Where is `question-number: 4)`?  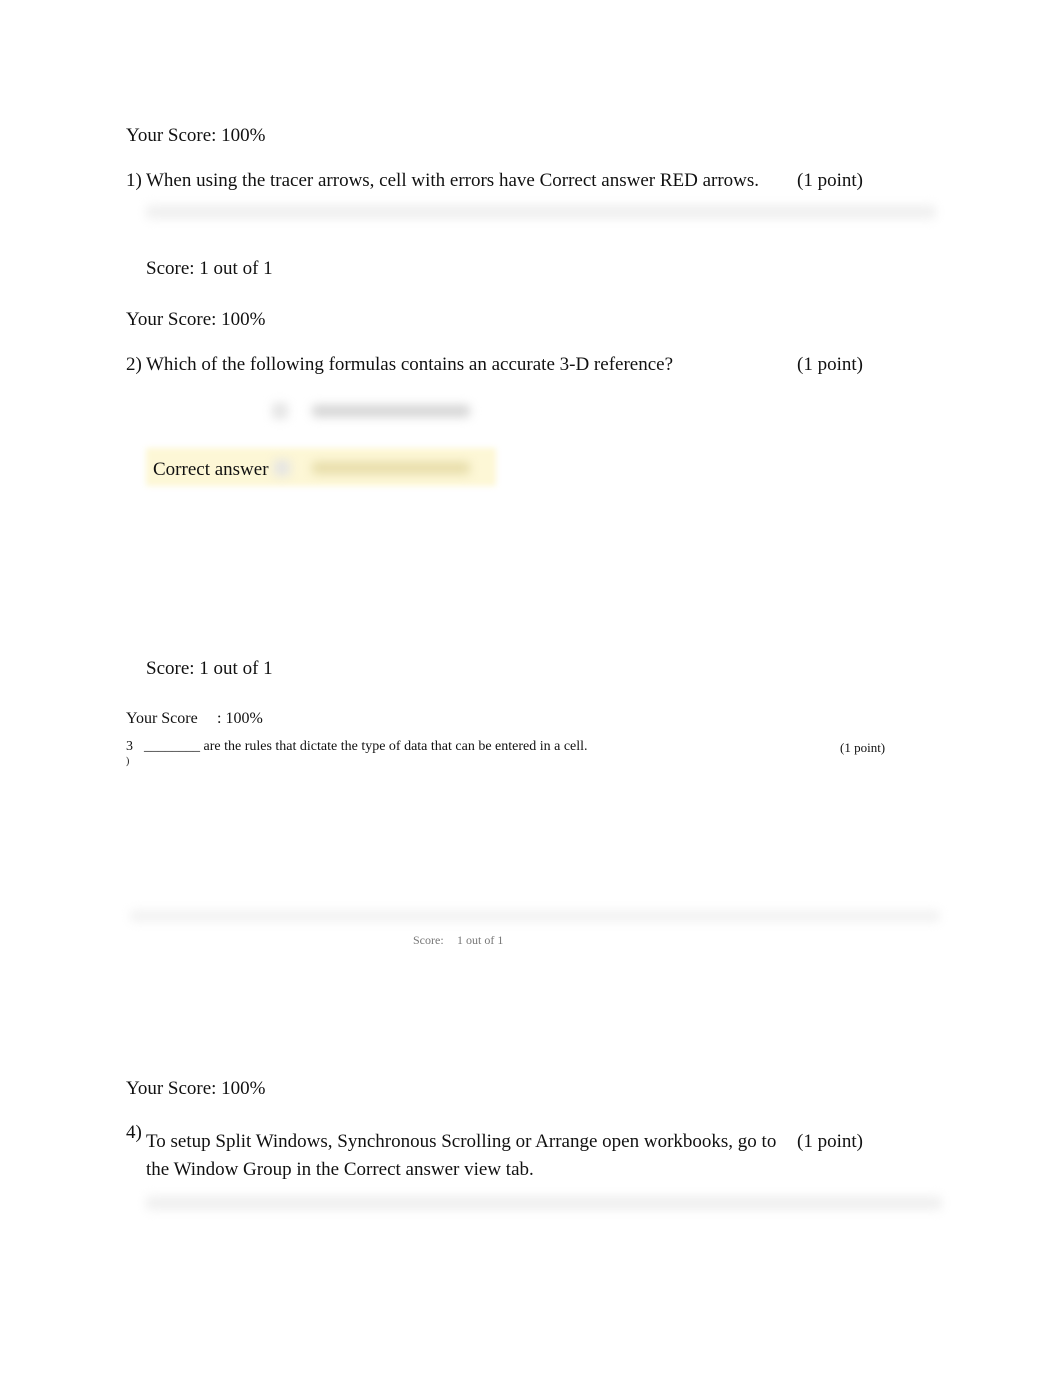
question-number: 4) is located at coordinates (134, 1132).